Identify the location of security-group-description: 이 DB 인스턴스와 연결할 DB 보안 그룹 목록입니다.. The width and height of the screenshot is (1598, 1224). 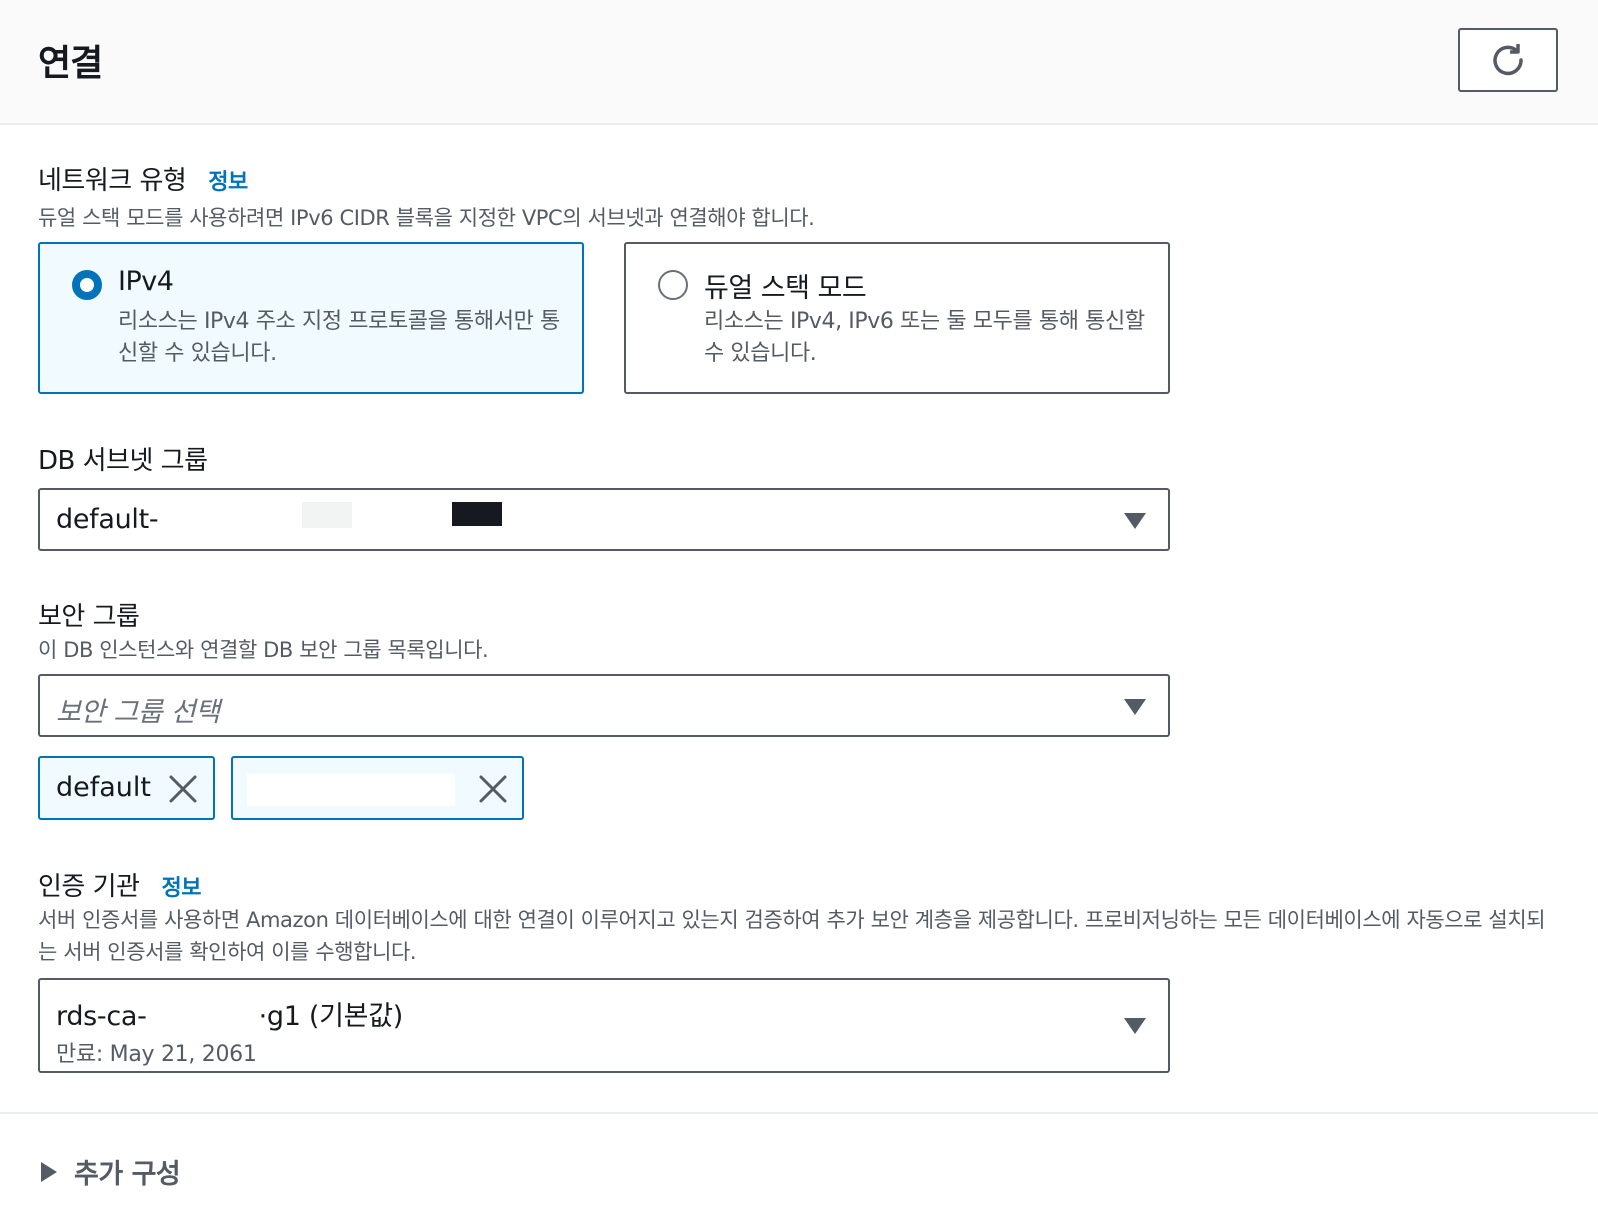
(263, 650).